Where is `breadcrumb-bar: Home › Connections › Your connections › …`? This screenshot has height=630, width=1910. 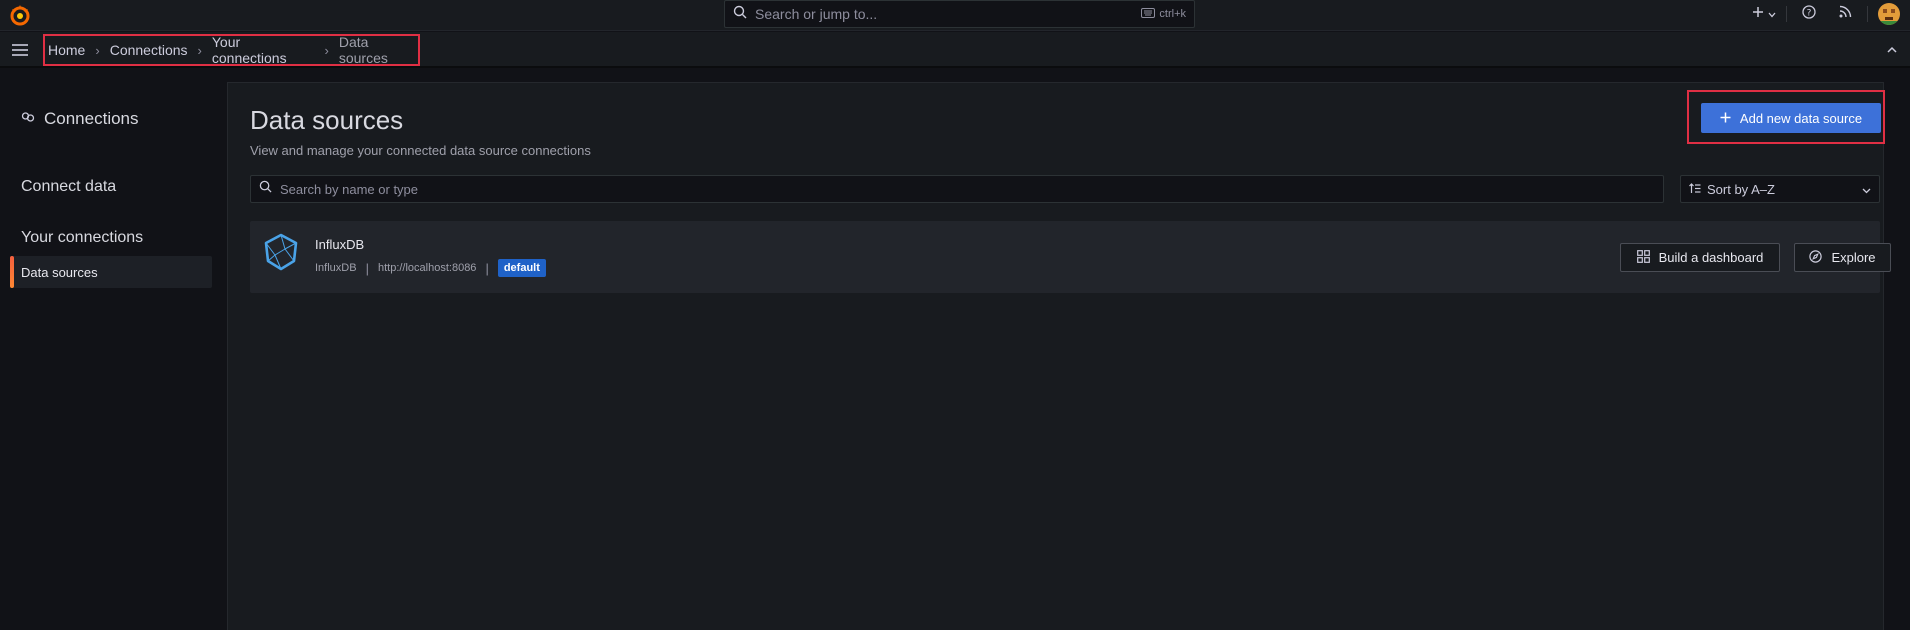 breadcrumb-bar: Home › Connections › Your connections › … is located at coordinates (955, 50).